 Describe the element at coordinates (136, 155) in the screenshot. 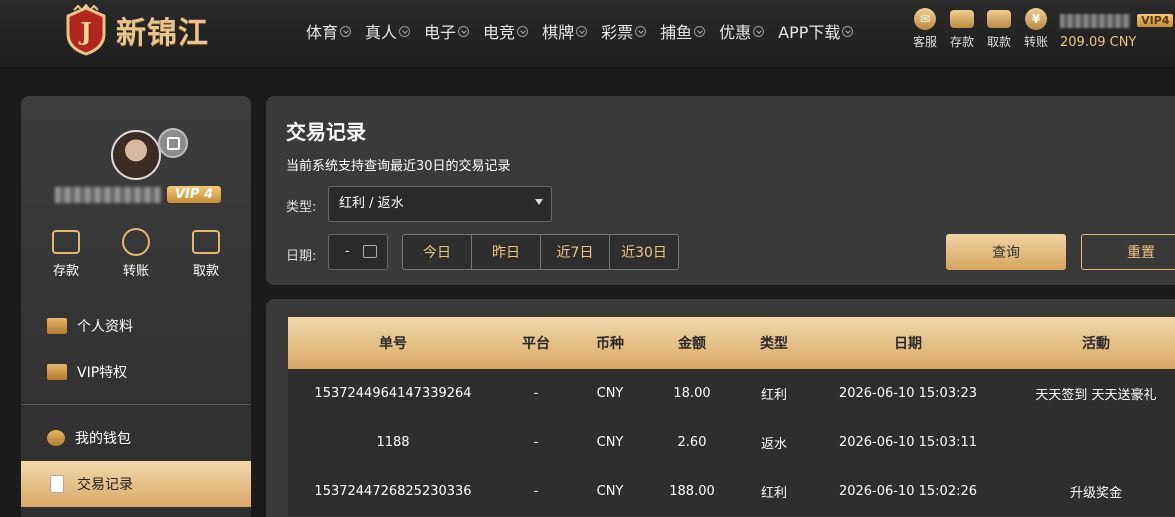

I see `avatar` at that location.